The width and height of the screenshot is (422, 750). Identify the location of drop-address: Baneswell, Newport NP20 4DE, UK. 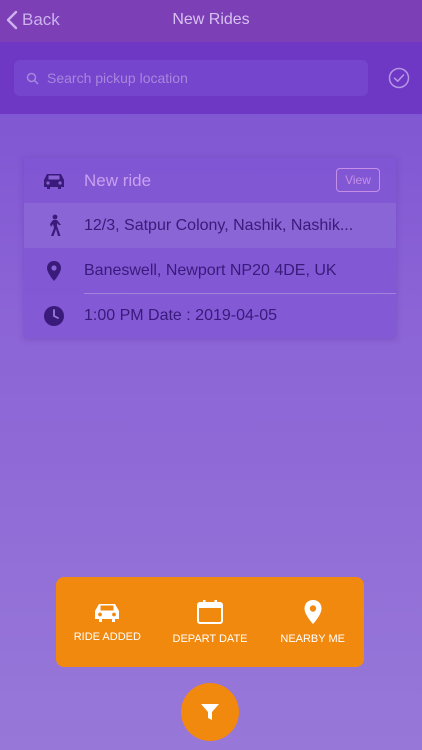
(210, 270).